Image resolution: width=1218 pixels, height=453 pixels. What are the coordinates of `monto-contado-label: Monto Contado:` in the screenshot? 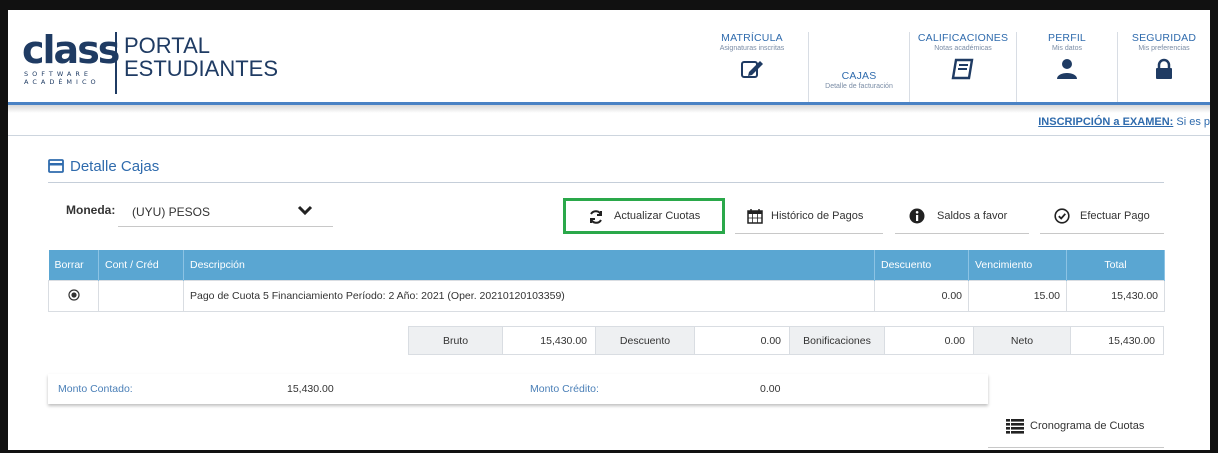 It's located at (95, 389).